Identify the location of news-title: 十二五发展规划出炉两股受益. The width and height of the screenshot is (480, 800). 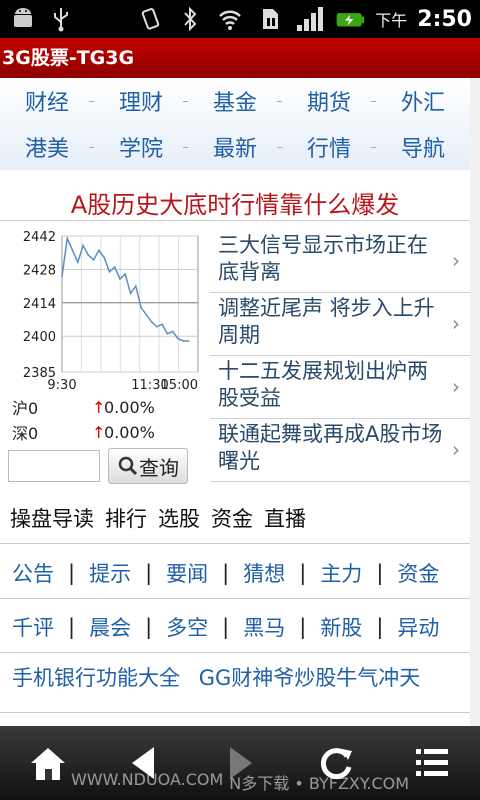
(323, 384).